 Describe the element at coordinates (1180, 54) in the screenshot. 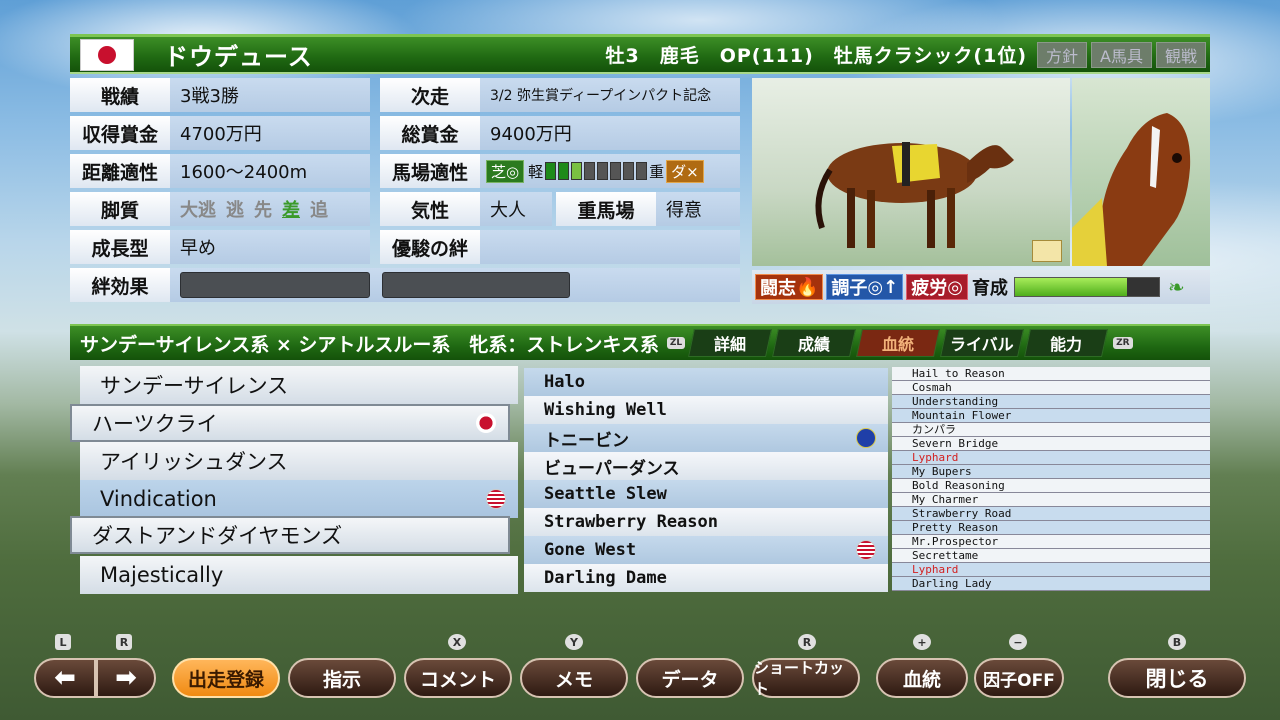

I see `watch-button: 観戦` at that location.